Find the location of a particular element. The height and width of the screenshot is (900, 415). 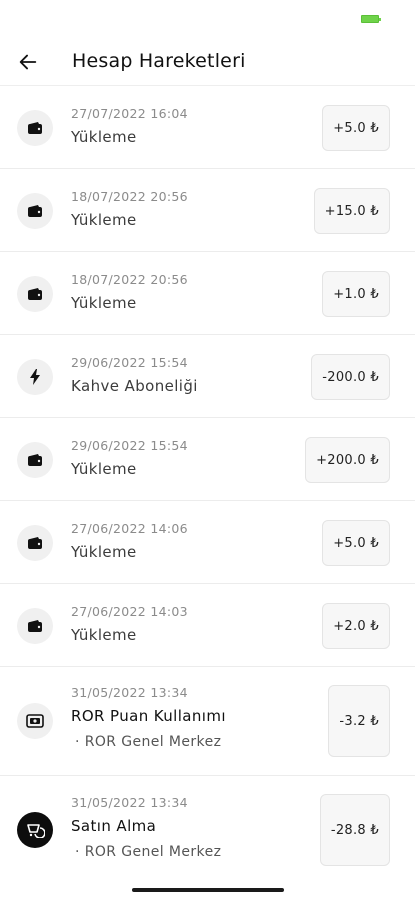

transaction-amount: +15.0 ₺ is located at coordinates (351, 211).